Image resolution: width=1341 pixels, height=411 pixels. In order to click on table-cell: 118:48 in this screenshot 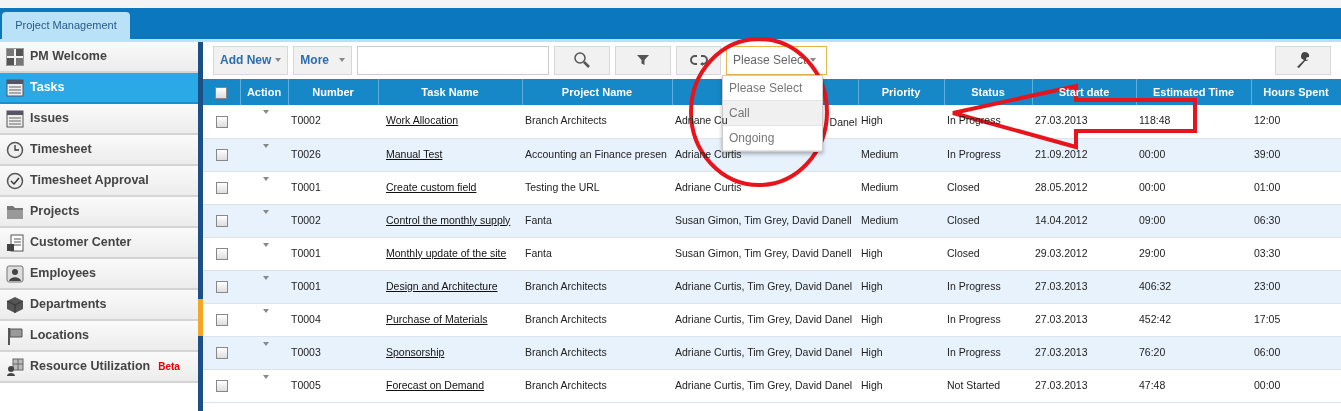, I will do `click(1155, 120)`.